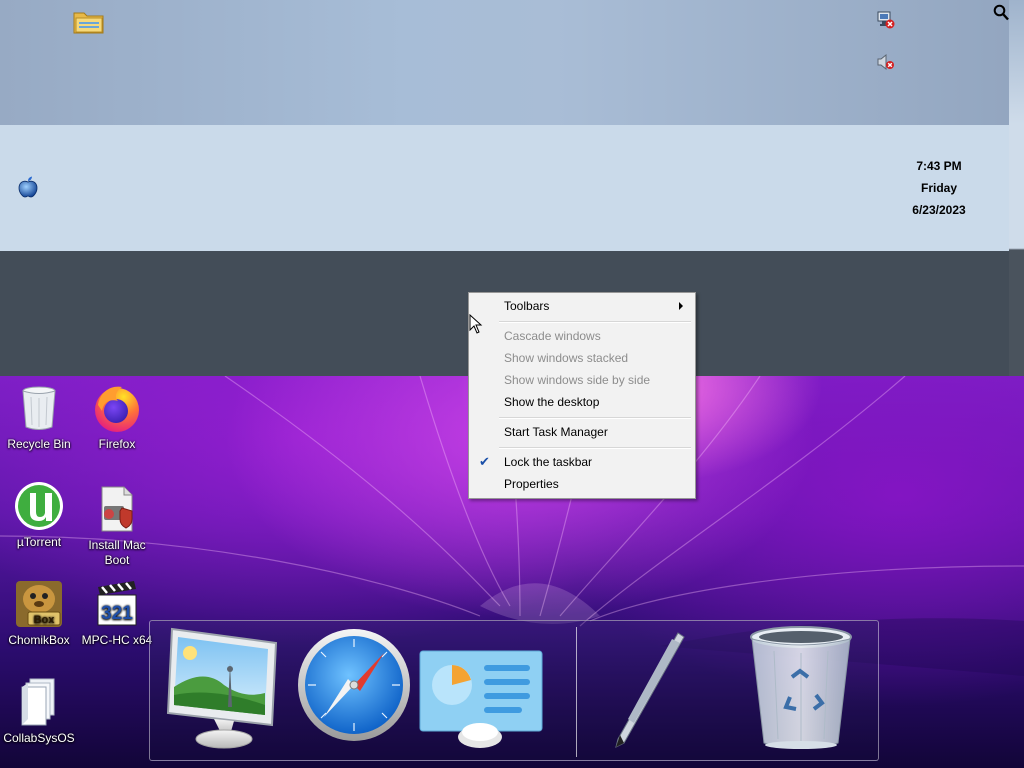 Image resolution: width=1024 pixels, height=768 pixels. What do you see at coordinates (1016, 188) in the screenshot?
I see `taskbar-edge` at bounding box center [1016, 188].